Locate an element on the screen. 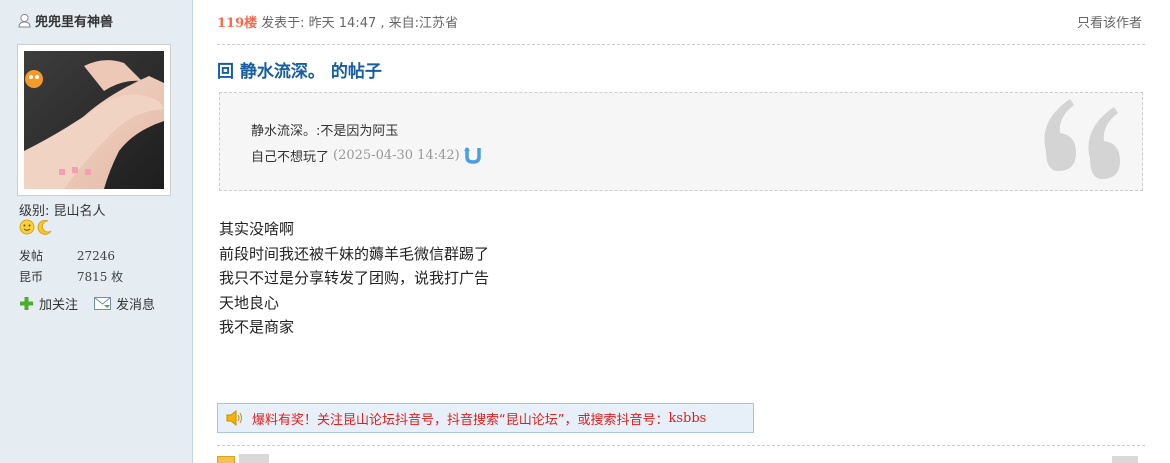 This screenshot has height=463, width=1170. post-header: 119楼 发表于: 昨天 14:47 , 来自:江苏省 只看该作者 is located at coordinates (679, 21).